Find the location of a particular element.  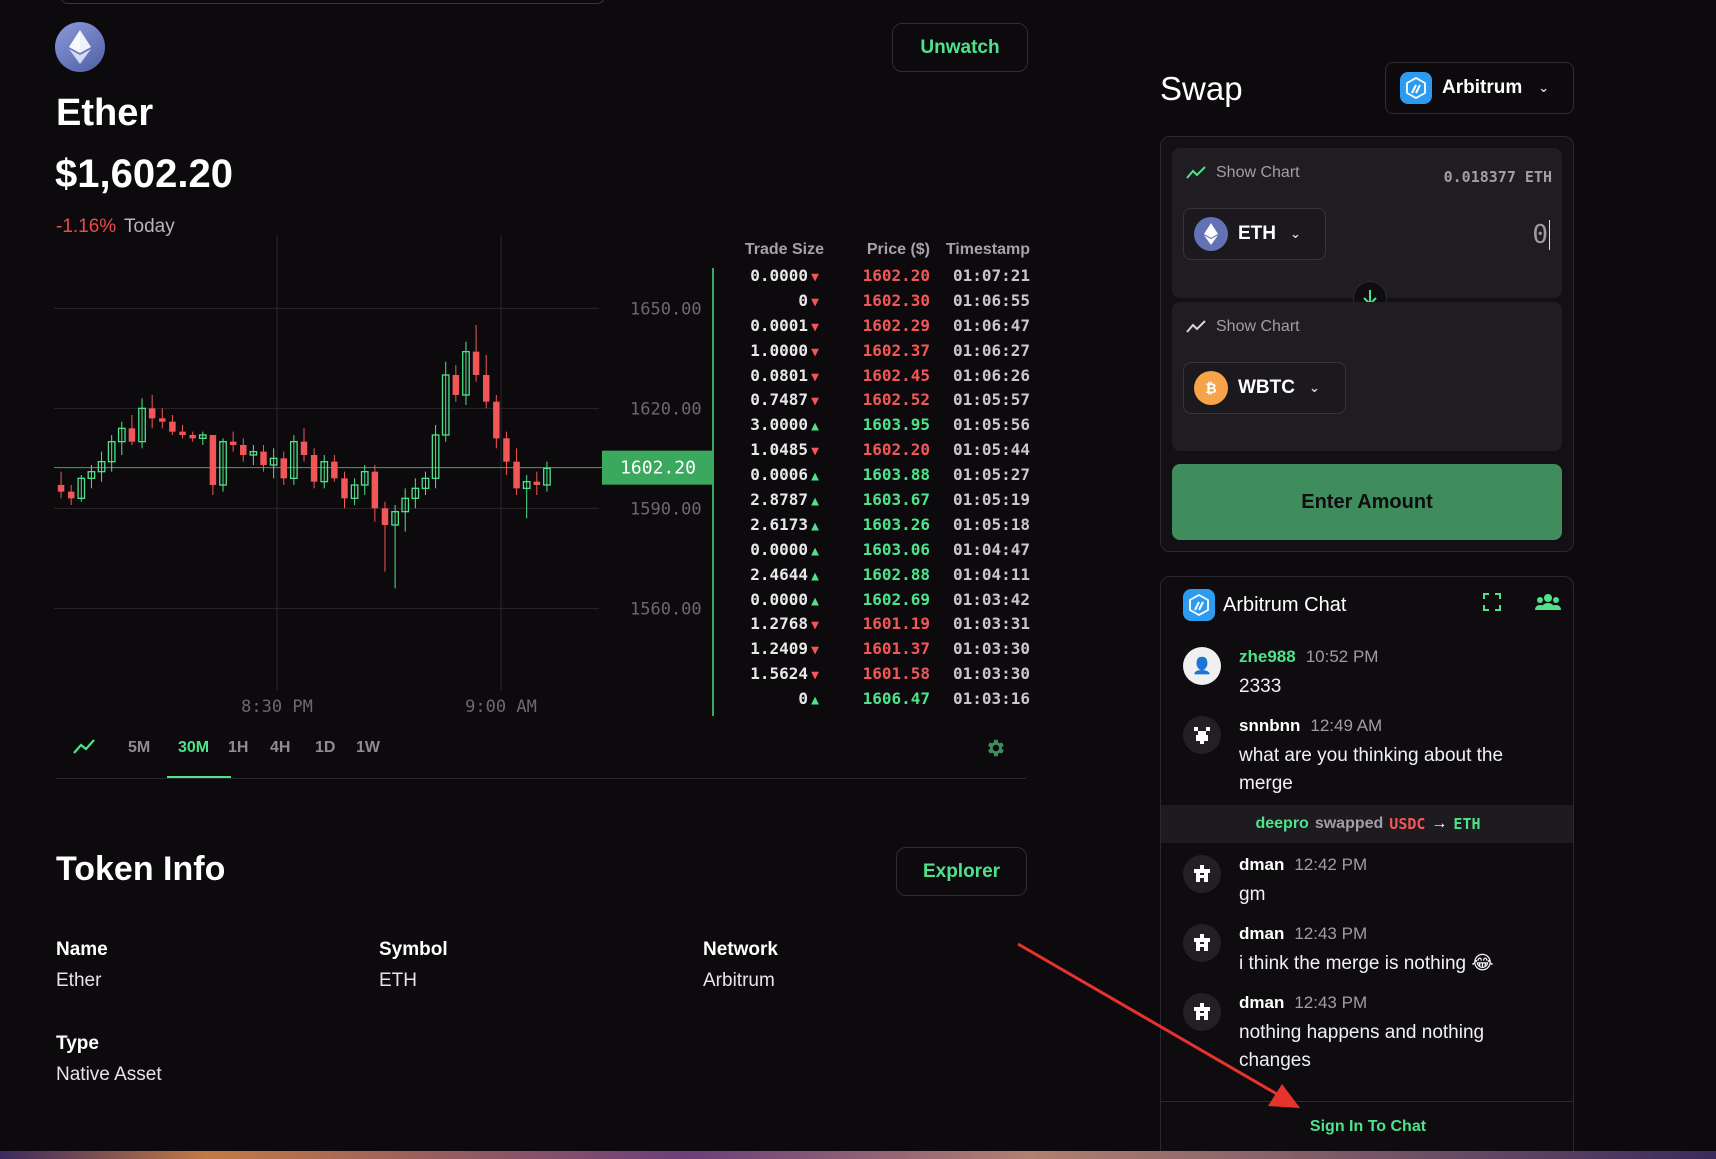

trade-row: 1.2409 ▼ 1601.37 01:03:30 is located at coordinates (865, 648).